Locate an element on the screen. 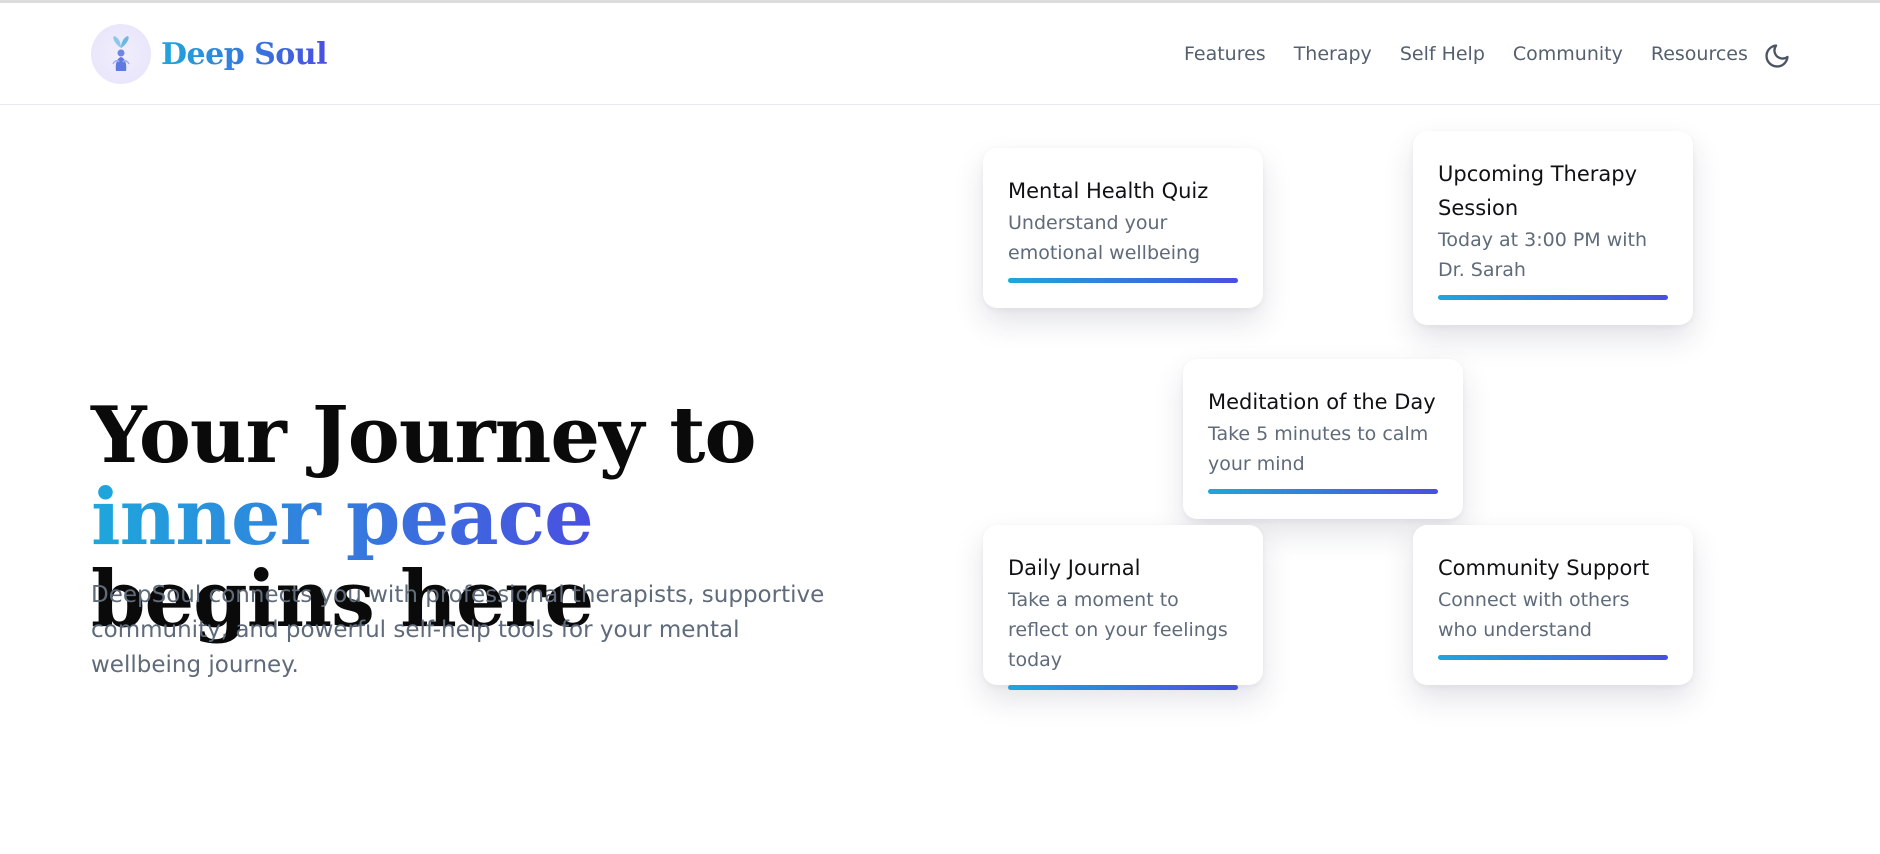 This screenshot has height=854, width=1880. card-title: Meditation of the Day is located at coordinates (1322, 402).